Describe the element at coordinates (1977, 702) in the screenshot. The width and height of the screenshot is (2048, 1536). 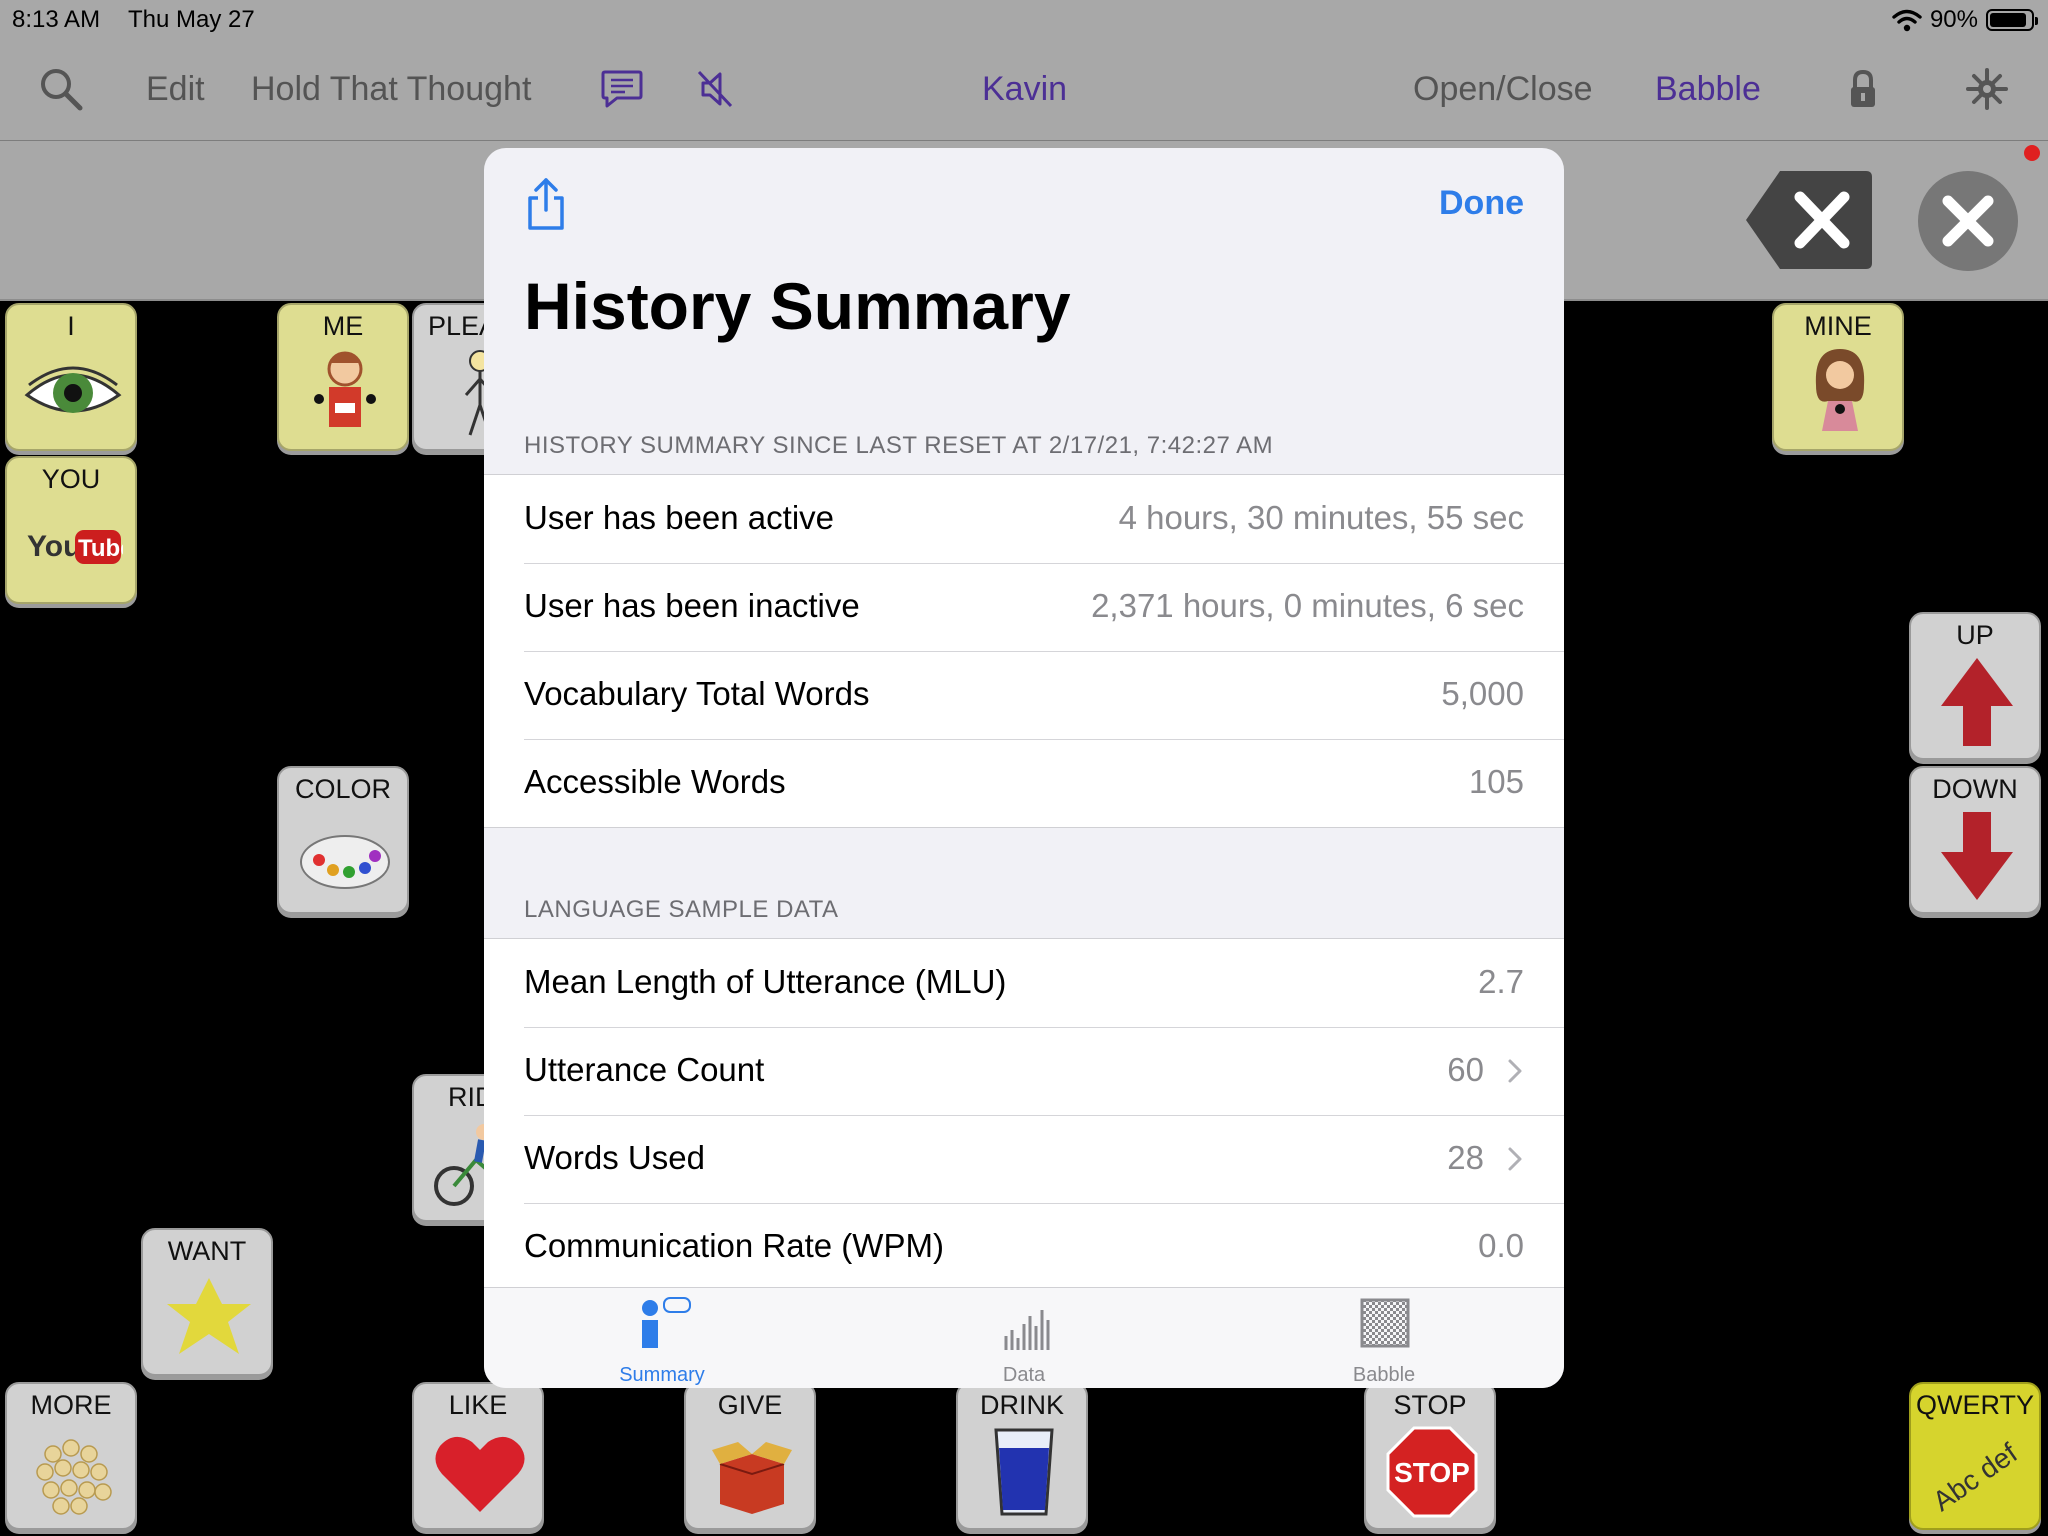
I see `arrow-up-icon` at that location.